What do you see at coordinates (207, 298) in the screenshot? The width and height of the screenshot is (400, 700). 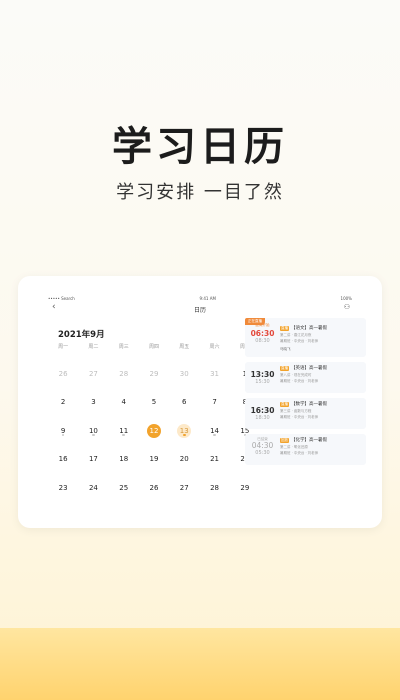 I see `time-label: 9:41 AM` at bounding box center [207, 298].